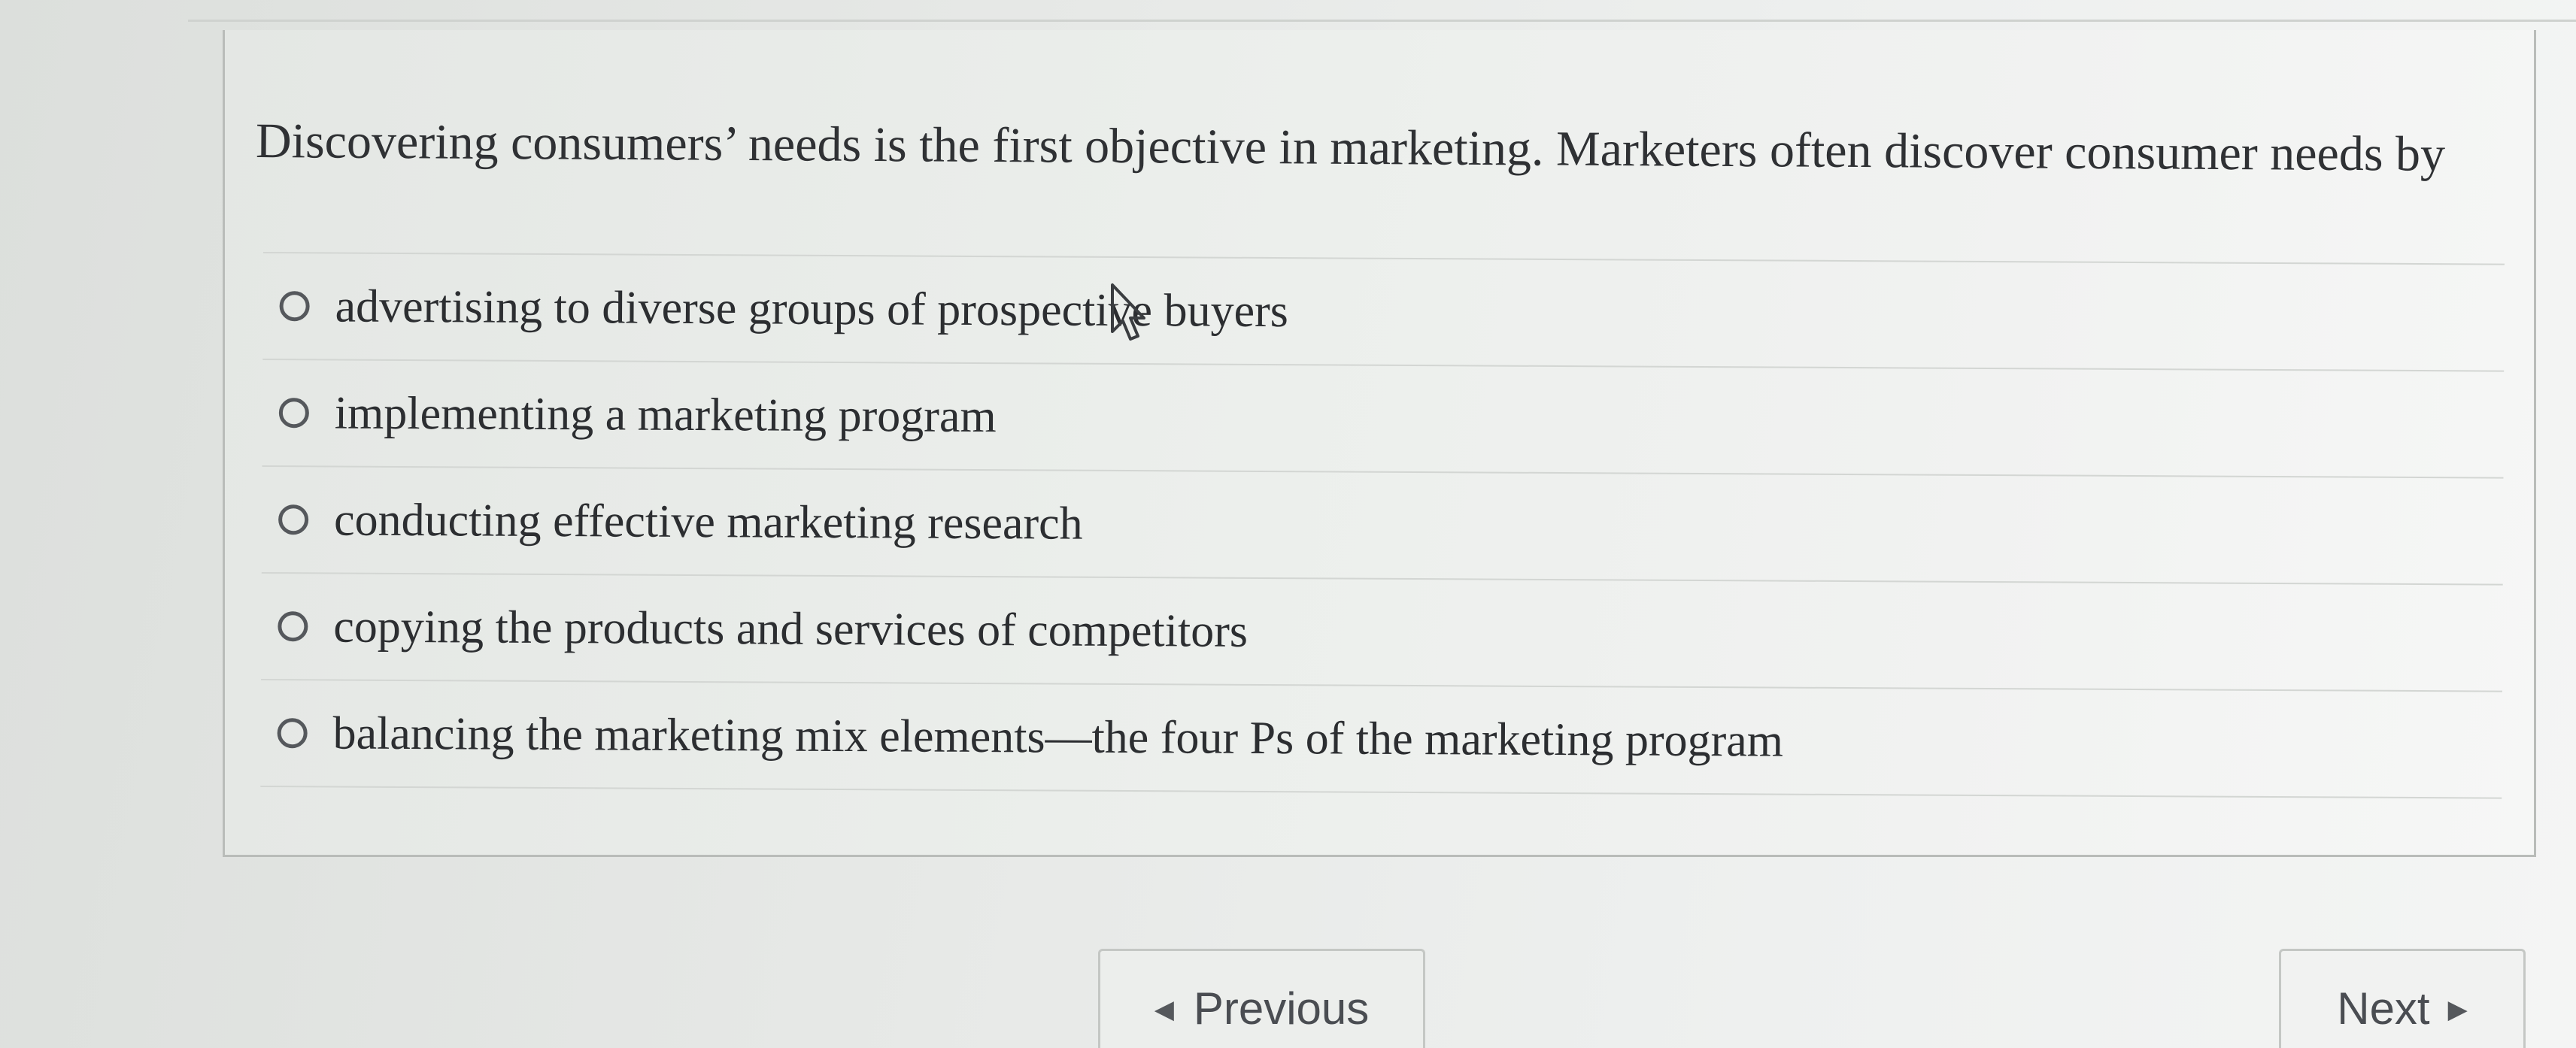 This screenshot has width=2576, height=1048. I want to click on previous-button: ◀ Previous, so click(1261, 999).